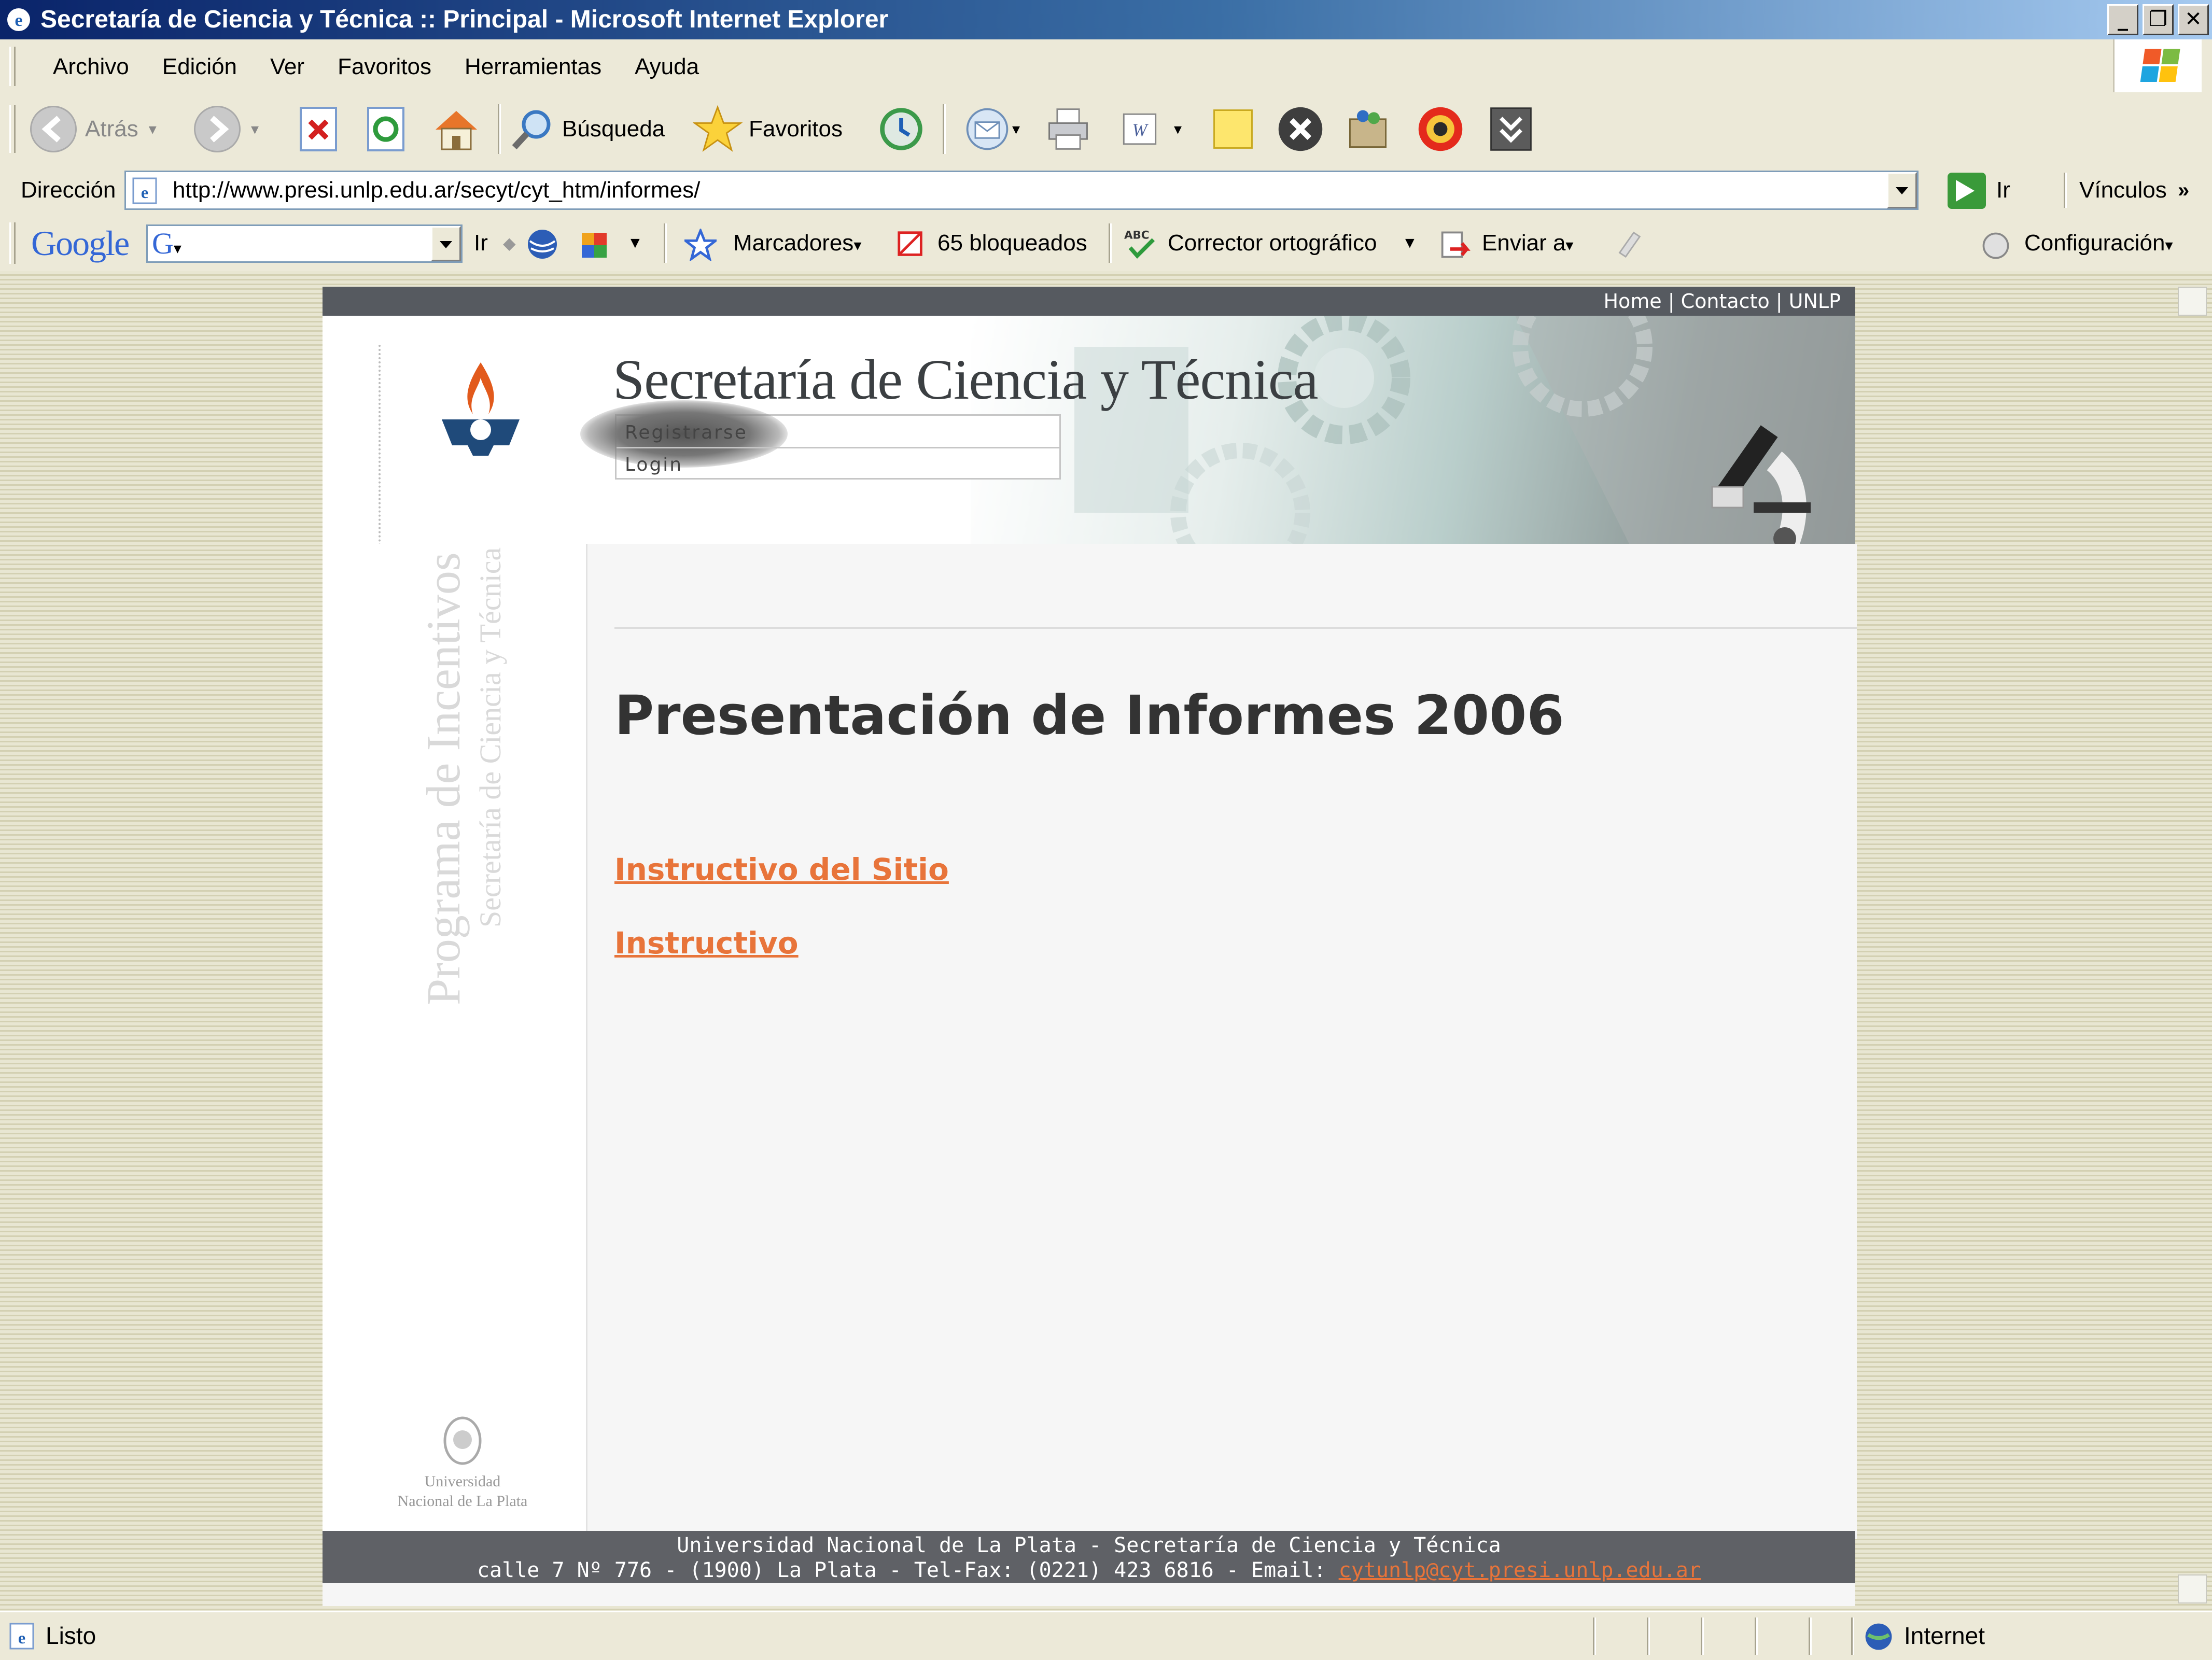 The width and height of the screenshot is (2212, 1660). Describe the element at coordinates (1140, 244) in the screenshot. I see `spellcheck-icon: ABC` at that location.